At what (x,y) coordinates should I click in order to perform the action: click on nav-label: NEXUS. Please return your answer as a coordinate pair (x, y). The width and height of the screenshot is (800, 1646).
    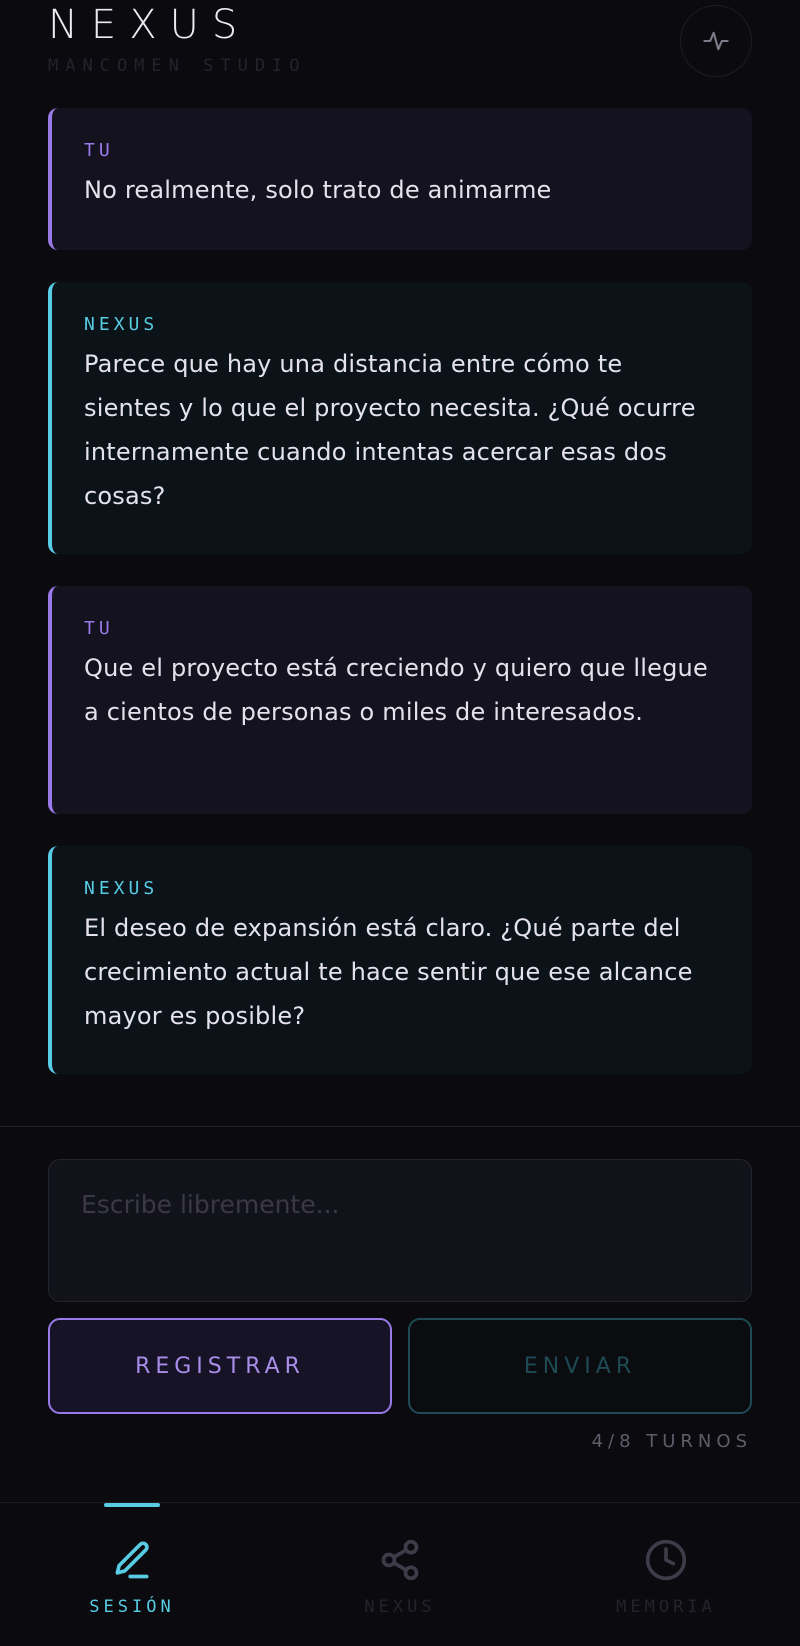
    Looking at the image, I should click on (400, 1607).